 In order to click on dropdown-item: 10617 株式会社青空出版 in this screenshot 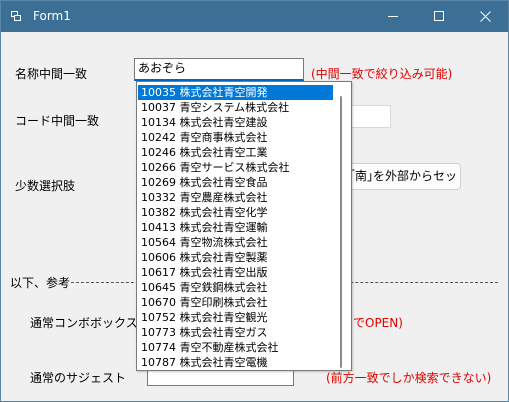, I will do `click(235, 272)`.